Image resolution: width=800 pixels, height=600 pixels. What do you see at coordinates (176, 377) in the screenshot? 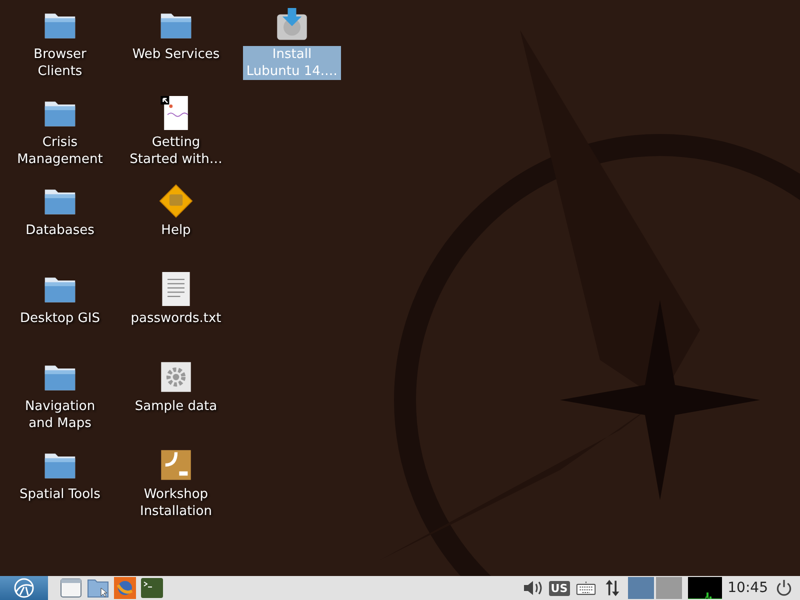
I see `gear-icon` at bounding box center [176, 377].